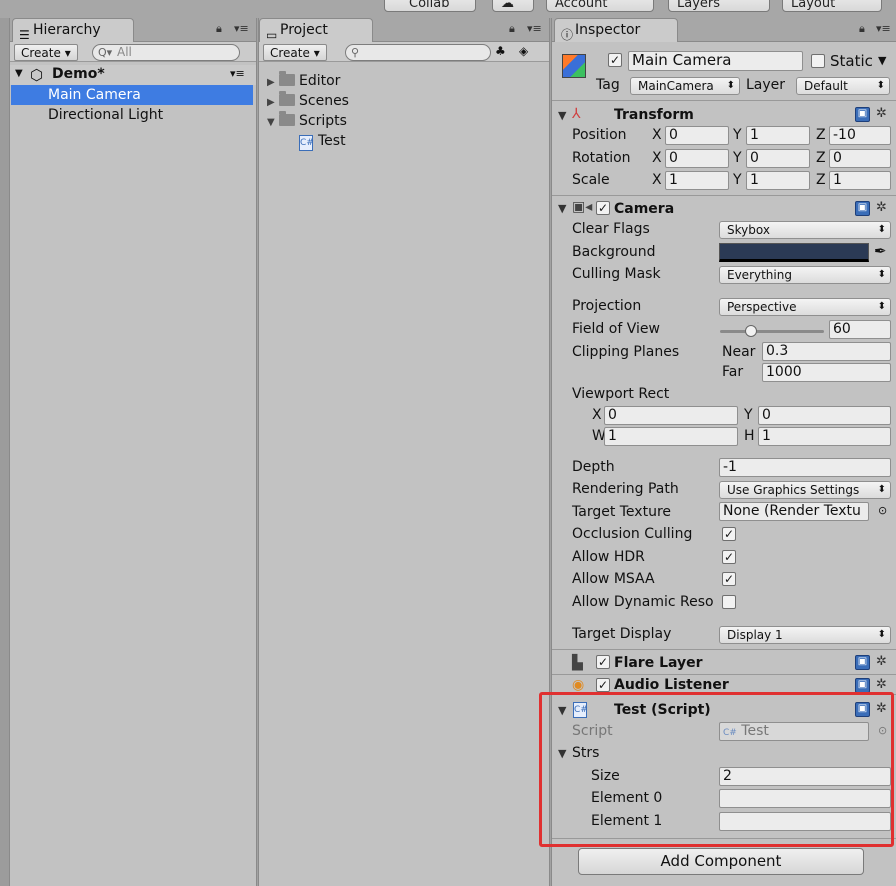  Describe the element at coordinates (603, 662) in the screenshot. I see `flare-layer-checkbox: ✓` at that location.